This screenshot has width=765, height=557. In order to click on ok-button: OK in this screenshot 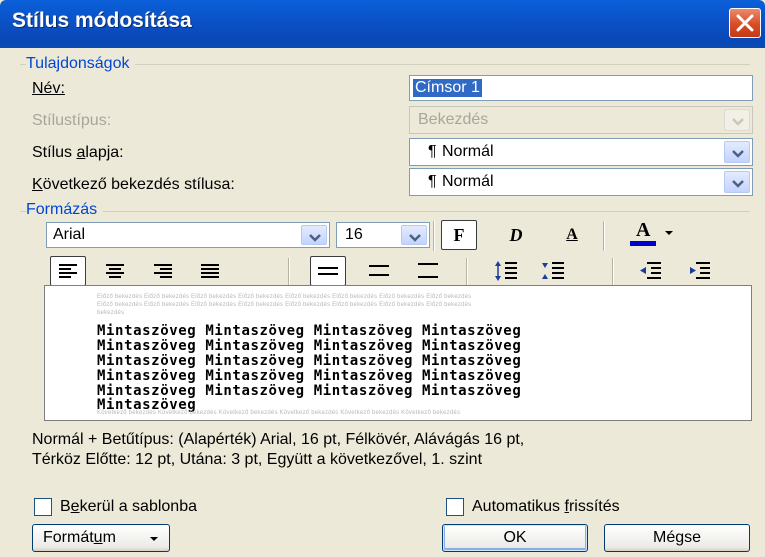, I will do `click(515, 538)`.